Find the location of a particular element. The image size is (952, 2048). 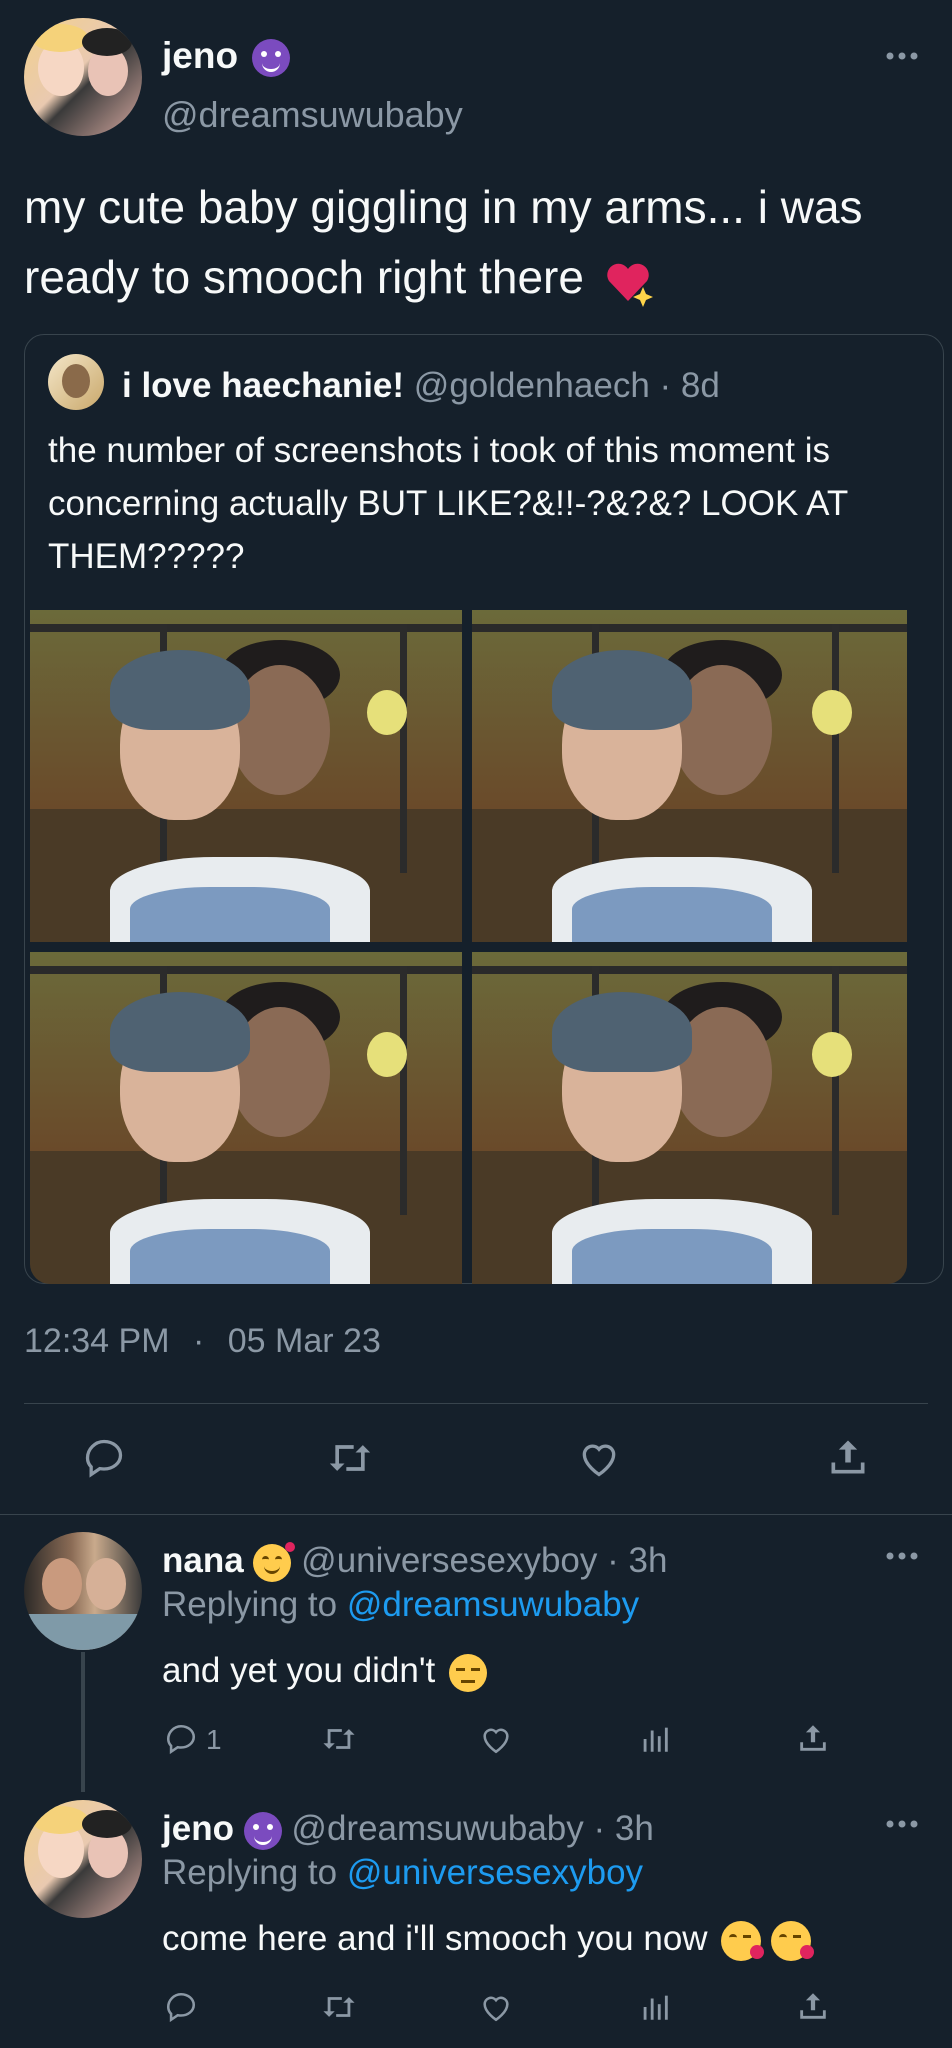

reply-2-name: jeno is located at coordinates (198, 1828).